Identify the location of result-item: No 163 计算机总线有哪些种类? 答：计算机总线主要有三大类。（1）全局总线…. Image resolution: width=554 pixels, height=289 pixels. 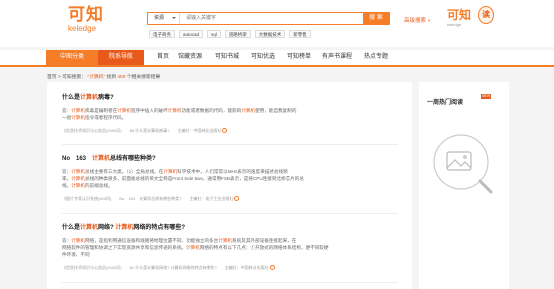
(232, 178).